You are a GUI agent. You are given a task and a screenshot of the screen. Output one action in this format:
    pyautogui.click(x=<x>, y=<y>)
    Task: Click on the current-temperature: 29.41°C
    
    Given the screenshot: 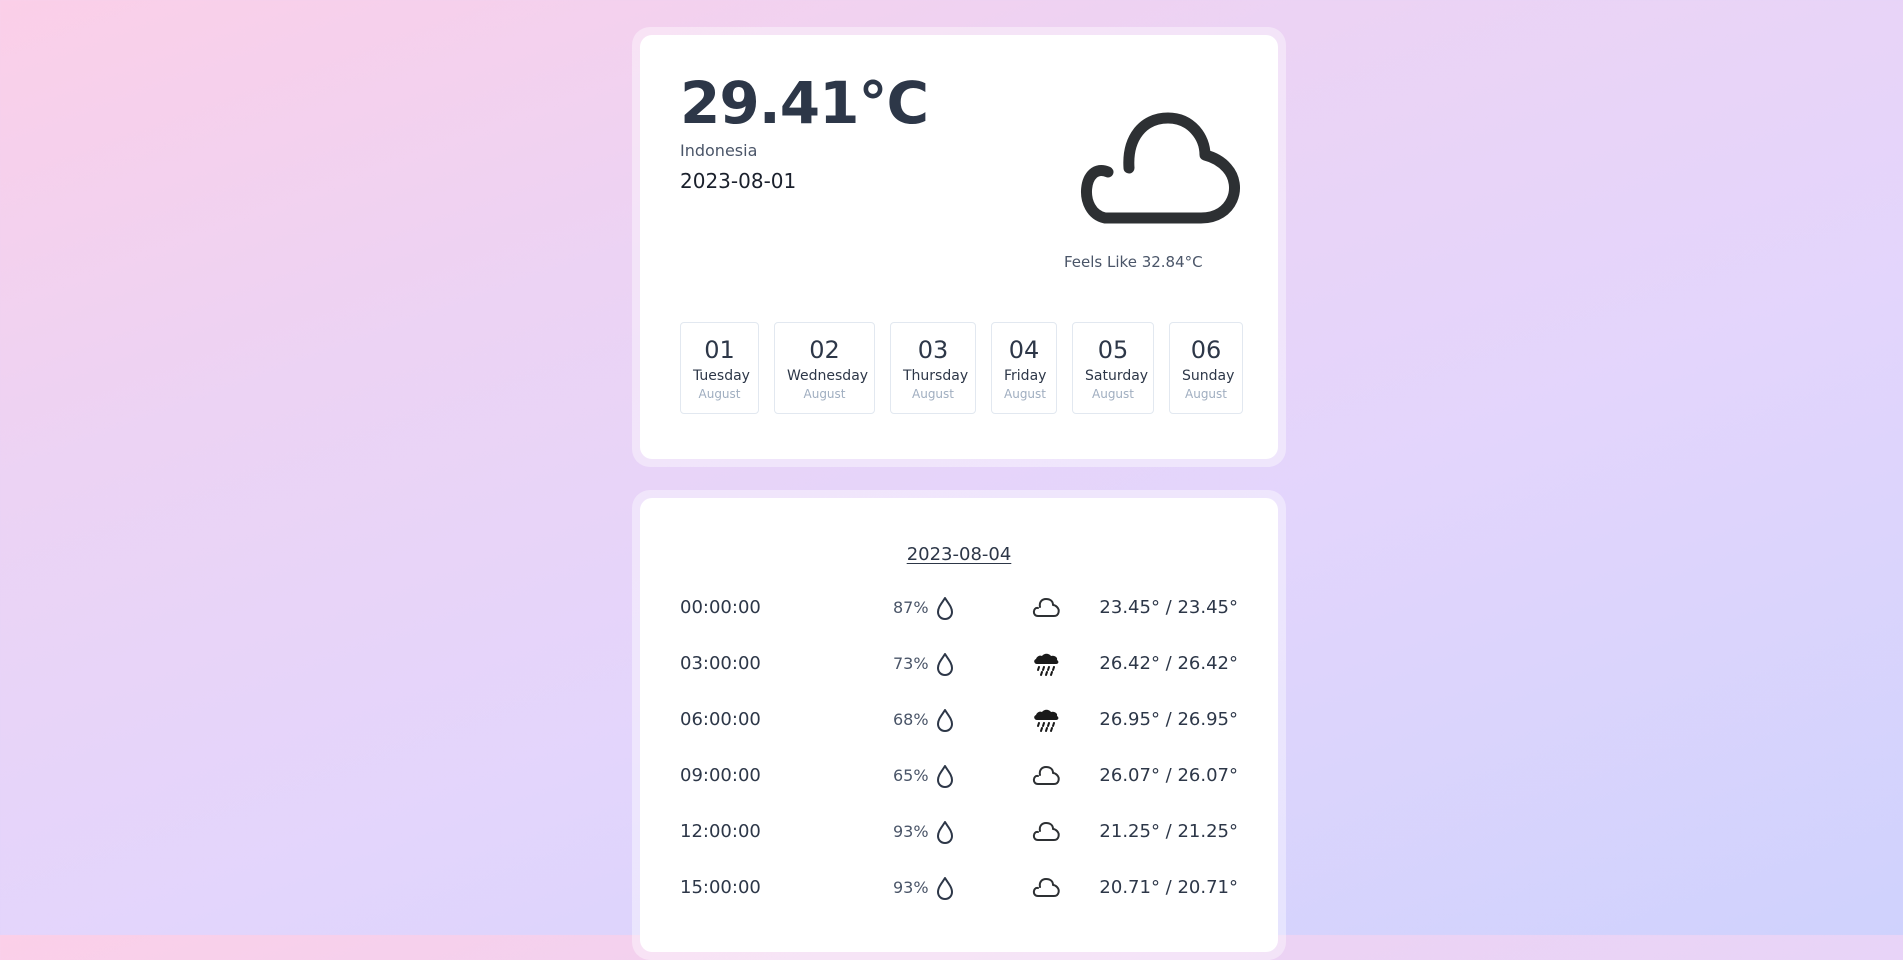 What is the action you would take?
    pyautogui.click(x=804, y=103)
    